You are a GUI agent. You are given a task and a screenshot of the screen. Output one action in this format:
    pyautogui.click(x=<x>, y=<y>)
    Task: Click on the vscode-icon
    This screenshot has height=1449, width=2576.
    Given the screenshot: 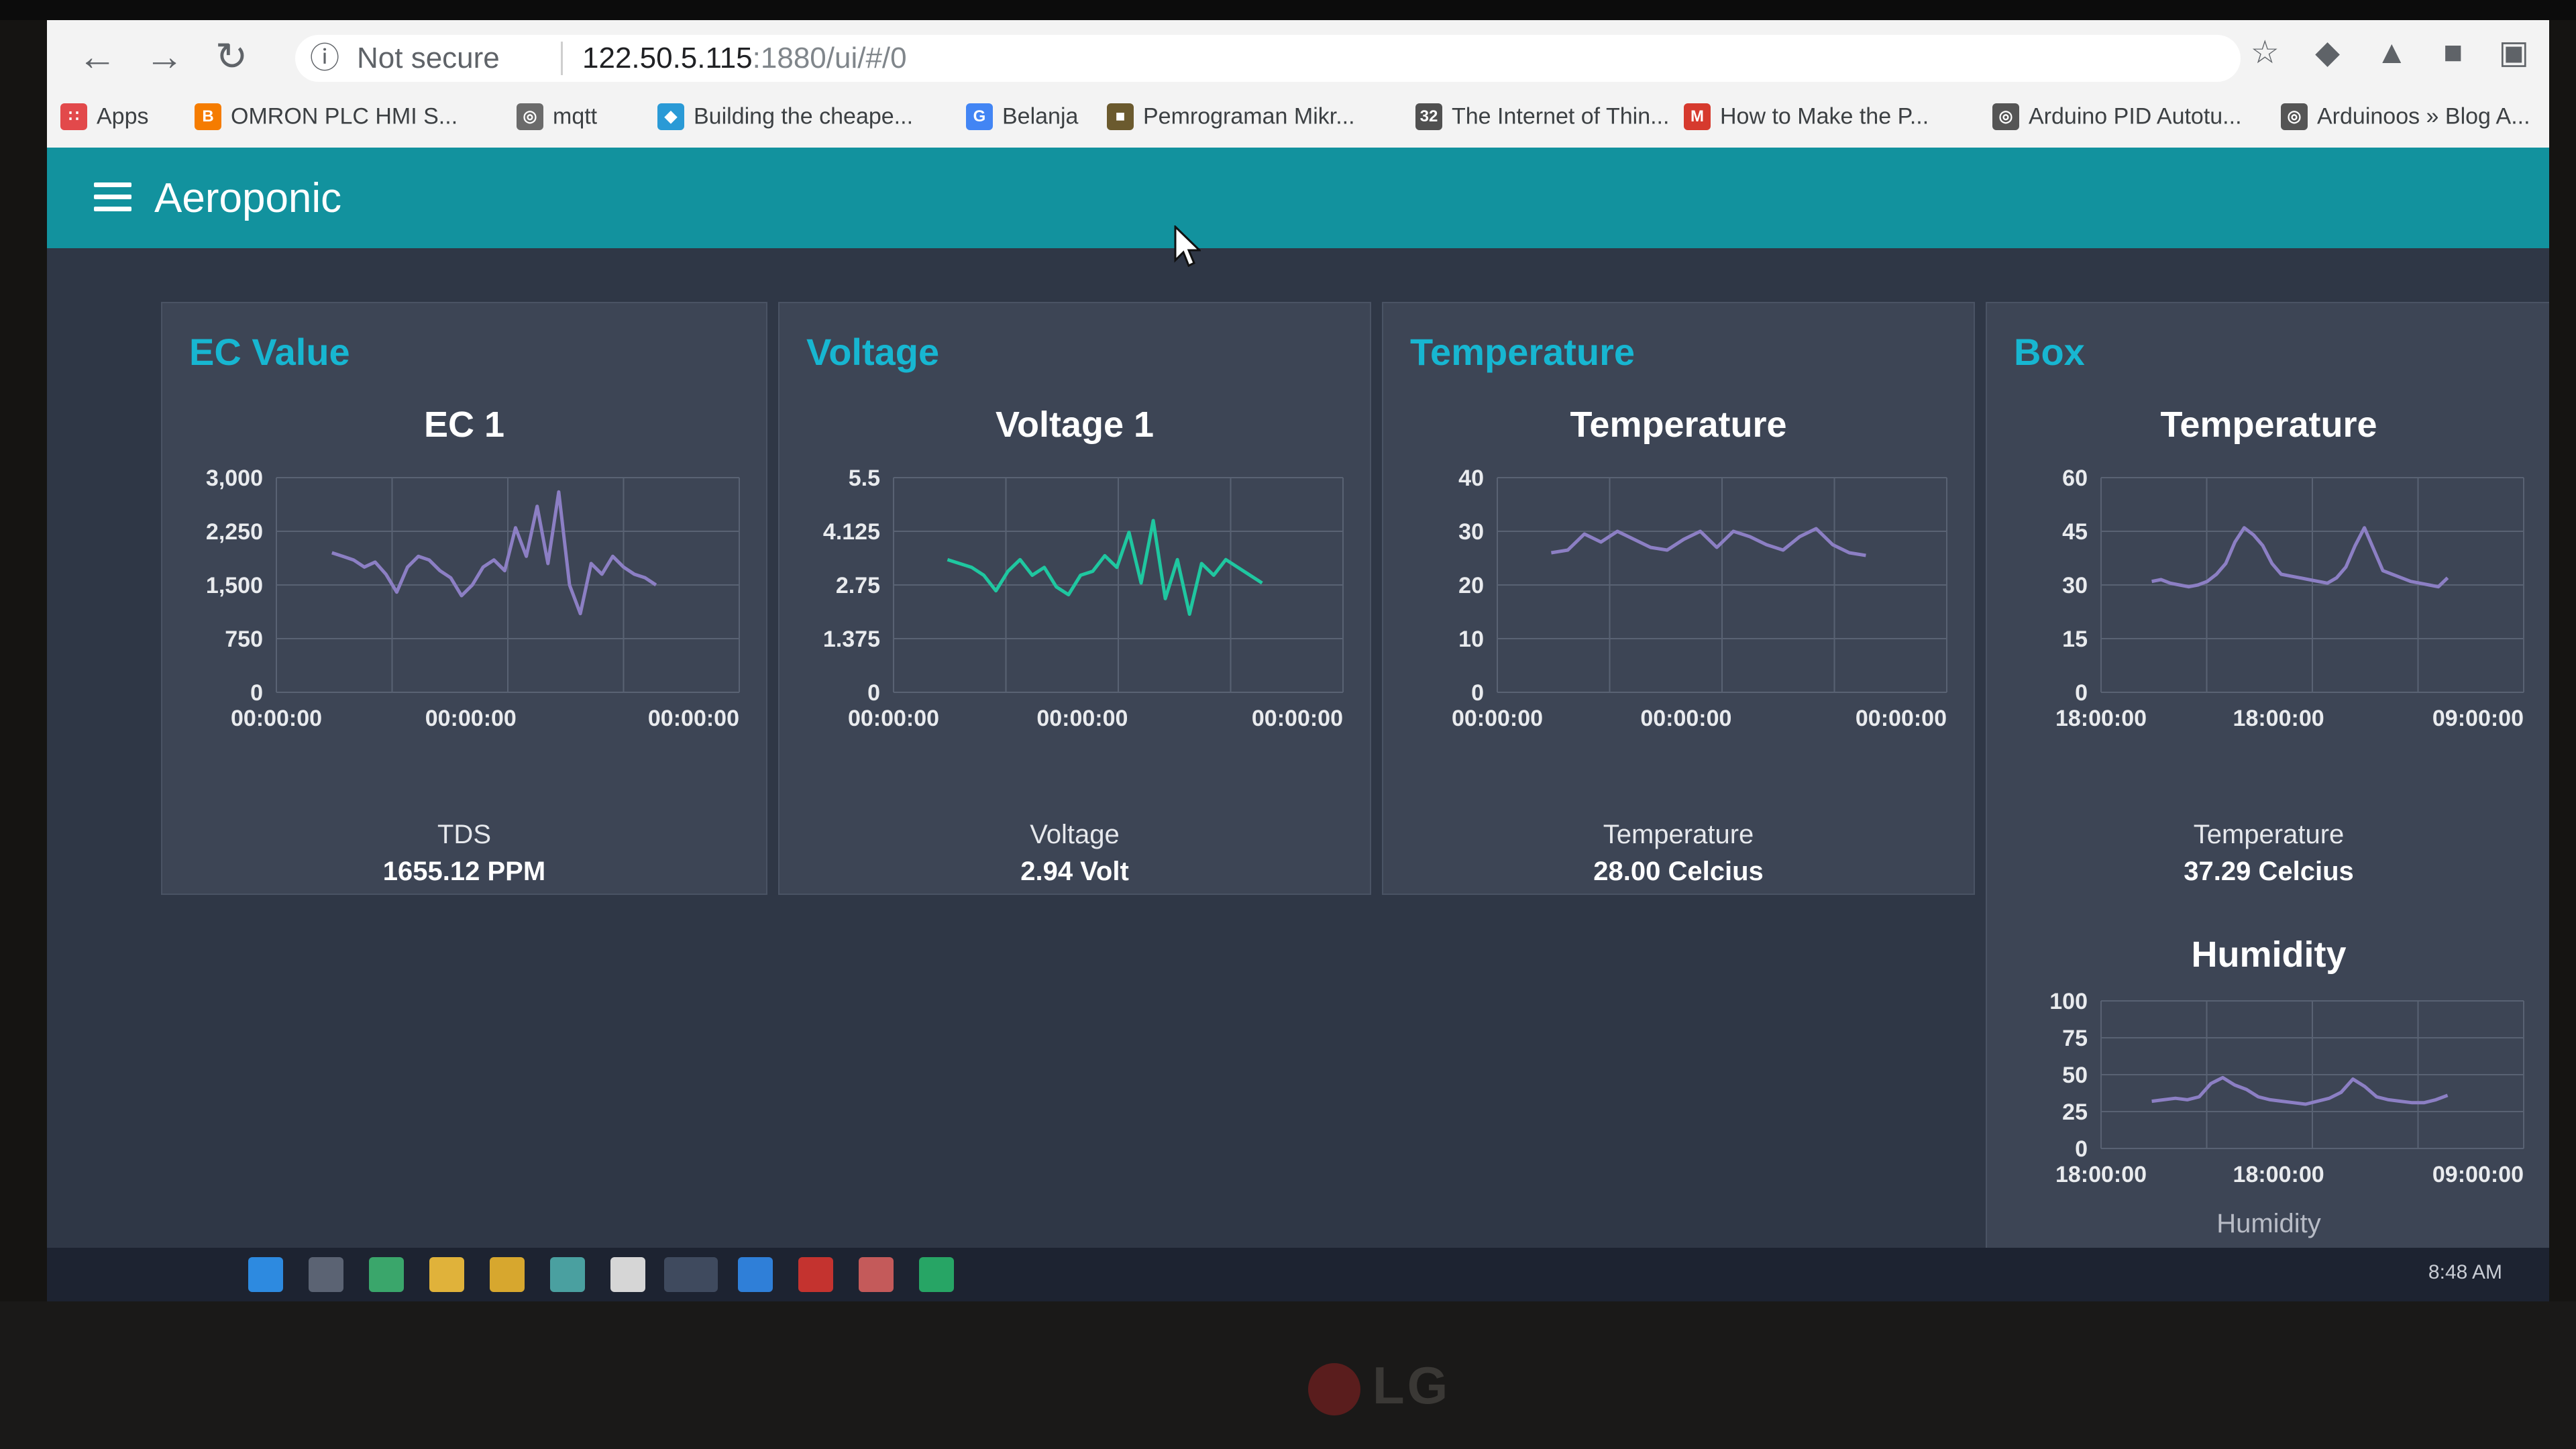 What is the action you would take?
    pyautogui.click(x=755, y=1274)
    